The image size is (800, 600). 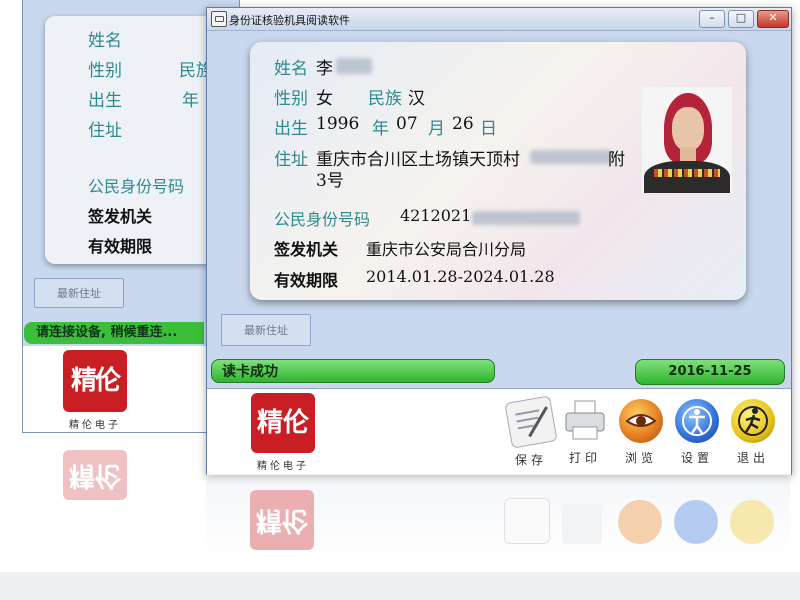 I want to click on print-tool: 打印, so click(x=585, y=432).